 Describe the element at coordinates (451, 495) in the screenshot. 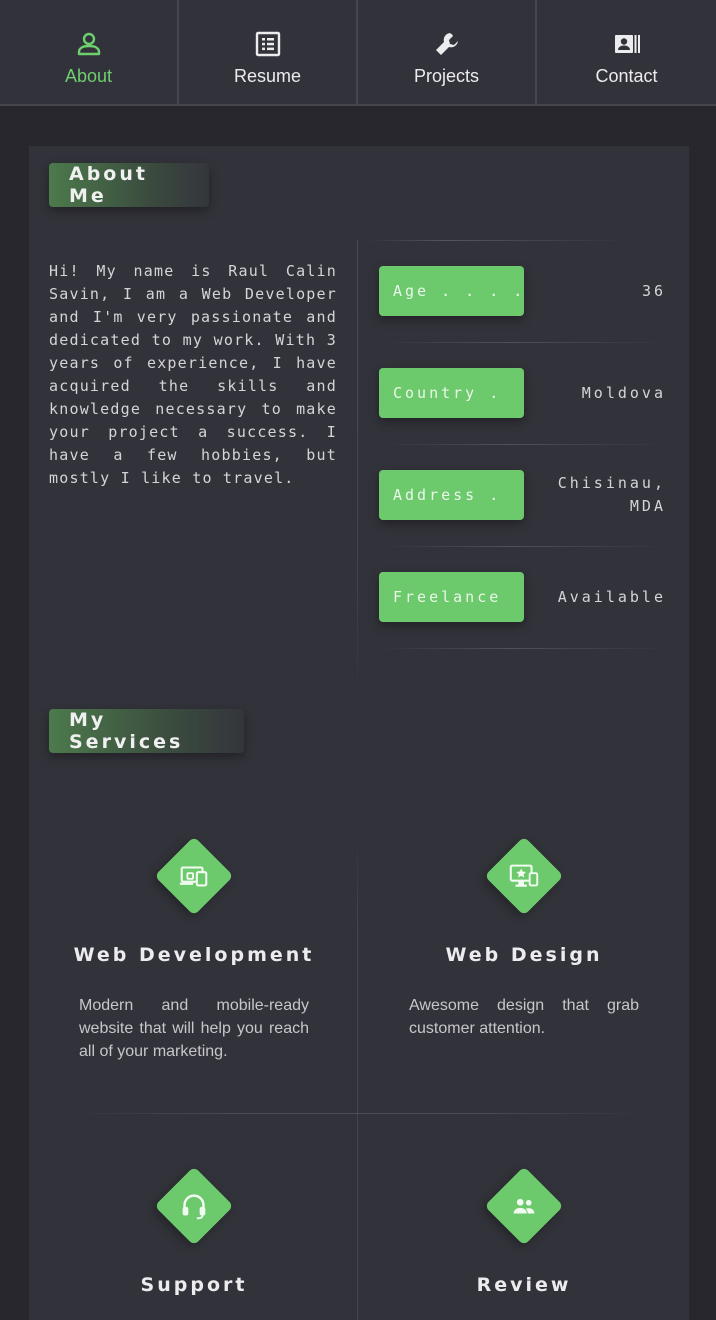

I see `info-key-address: Address .` at that location.